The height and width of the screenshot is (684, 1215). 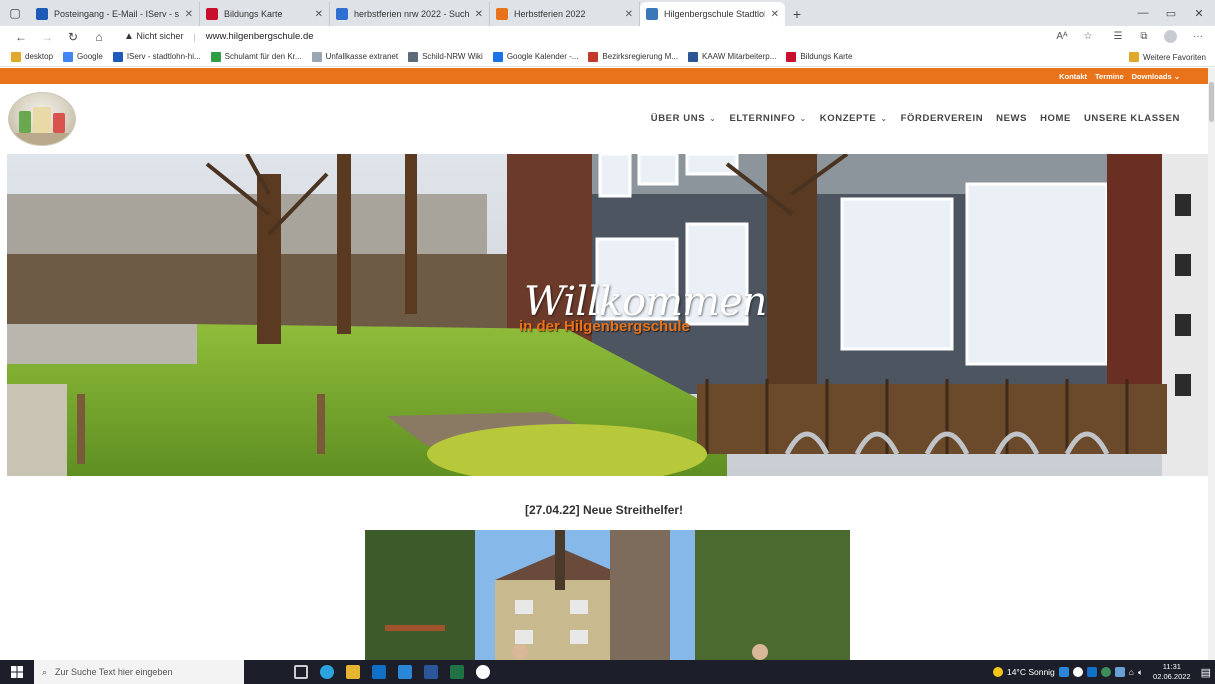 What do you see at coordinates (797, 14) in the screenshot?
I see `new-tab-button: +` at bounding box center [797, 14].